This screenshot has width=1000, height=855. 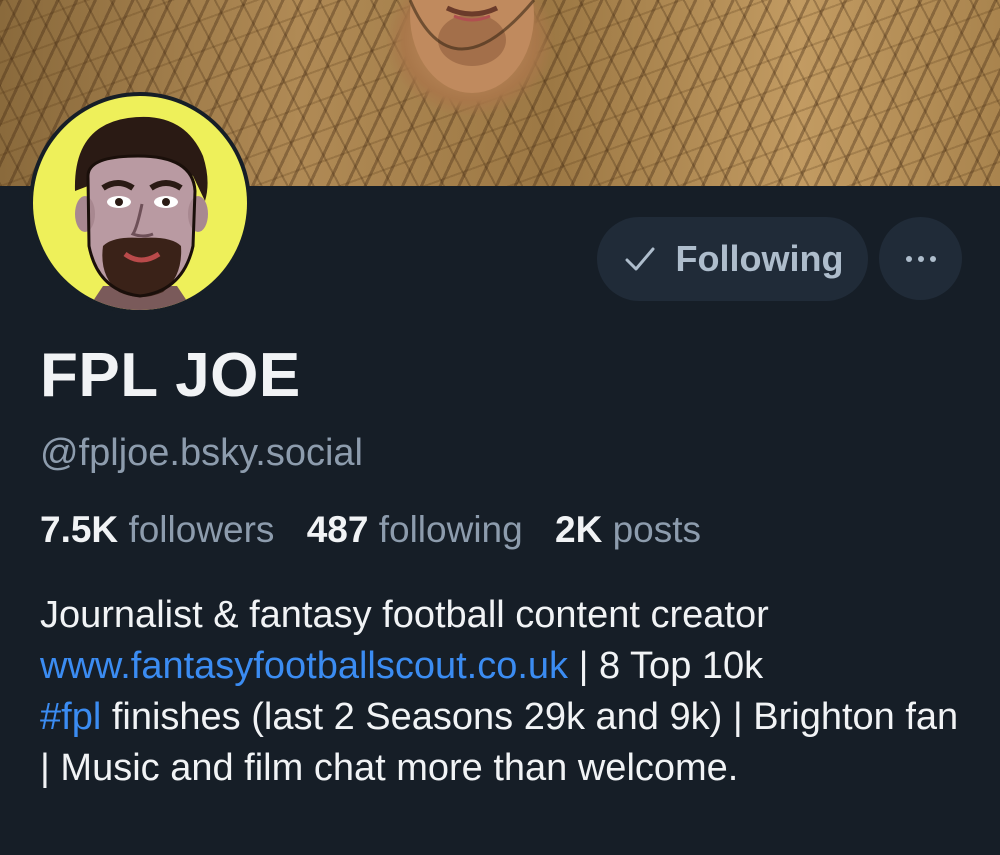 I want to click on following-button: Following, so click(x=732, y=259).